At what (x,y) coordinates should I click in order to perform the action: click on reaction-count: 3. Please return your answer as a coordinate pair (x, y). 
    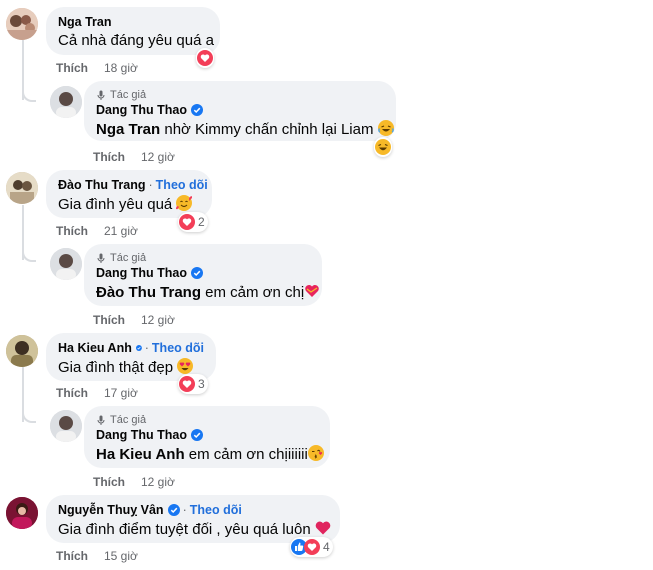
    Looking at the image, I should click on (201, 384).